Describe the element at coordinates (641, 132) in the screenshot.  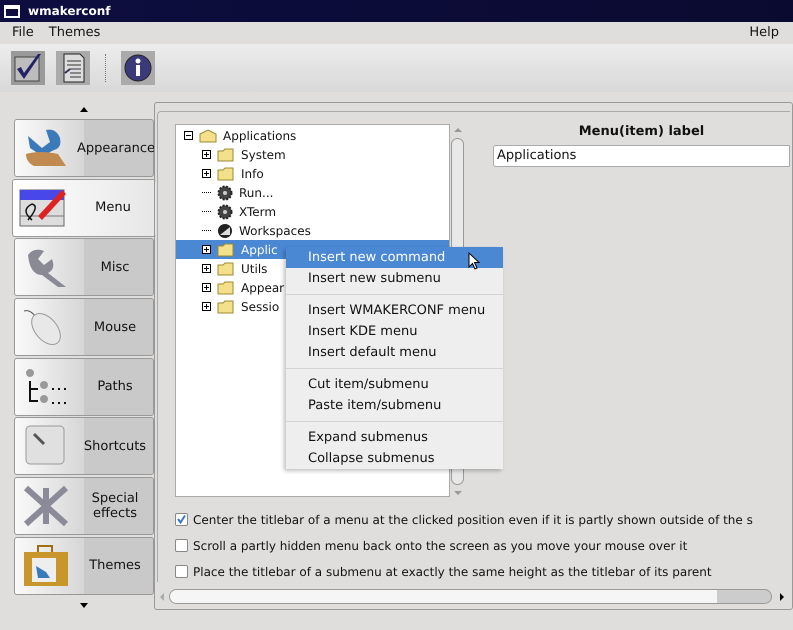
I see `field-label: Menu(item) label` at that location.